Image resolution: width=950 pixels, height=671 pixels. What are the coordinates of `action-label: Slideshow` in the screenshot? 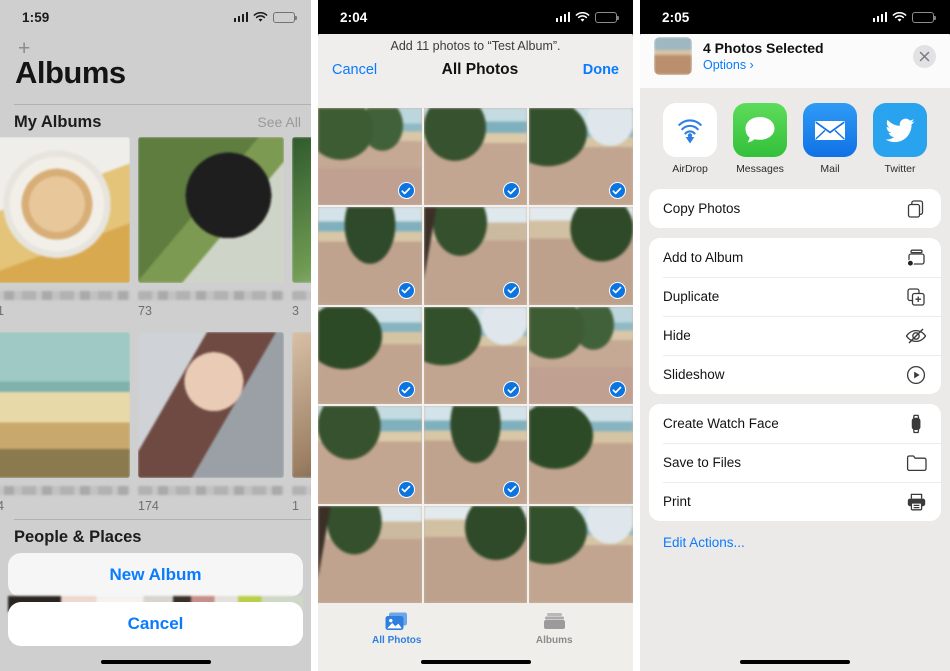 It's located at (694, 374).